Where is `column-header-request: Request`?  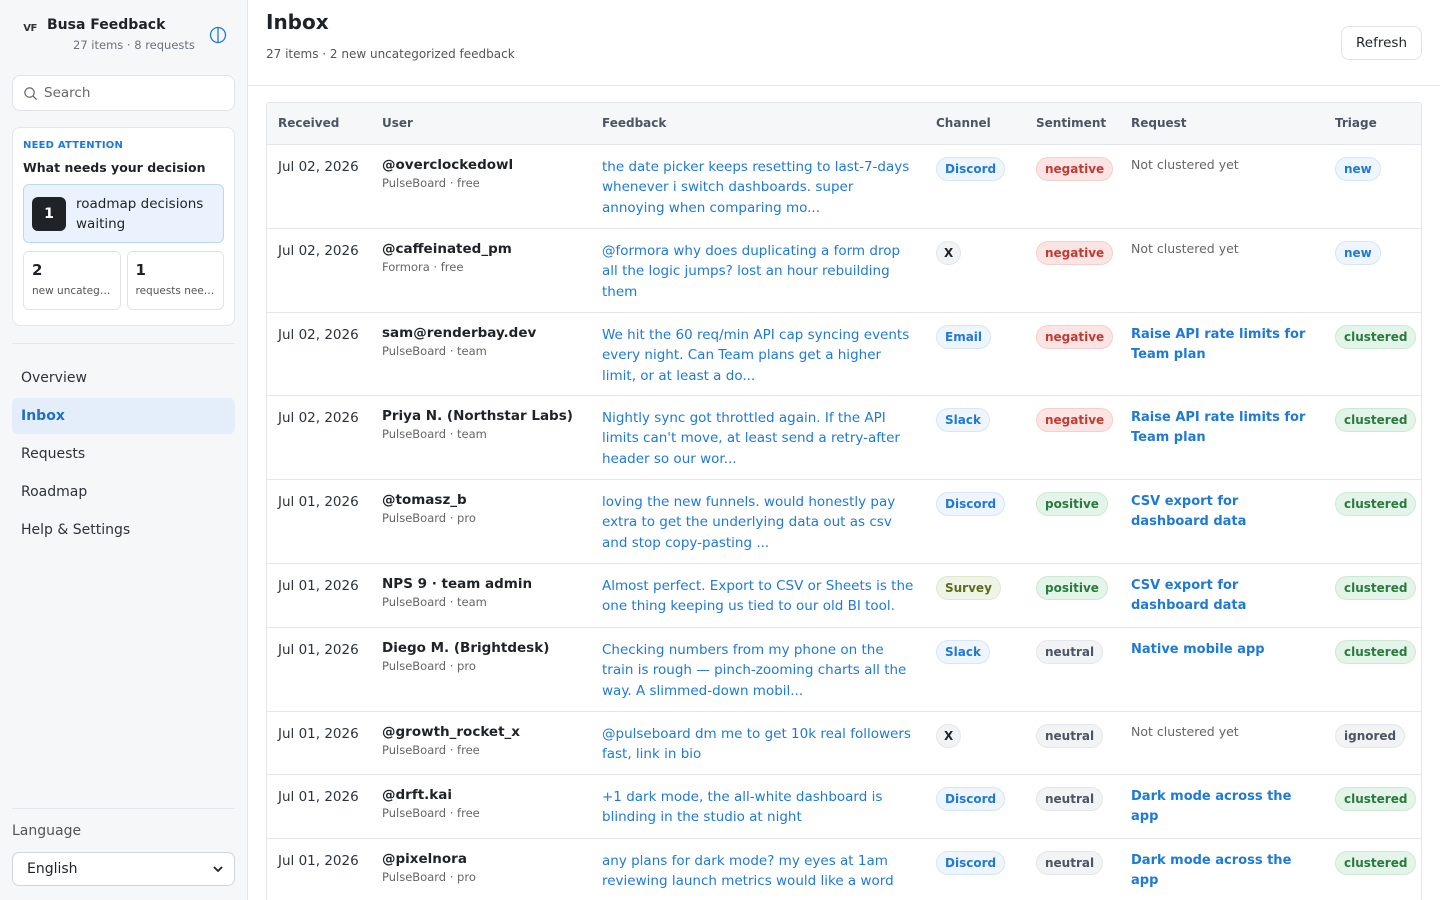 column-header-request: Request is located at coordinates (1222, 124).